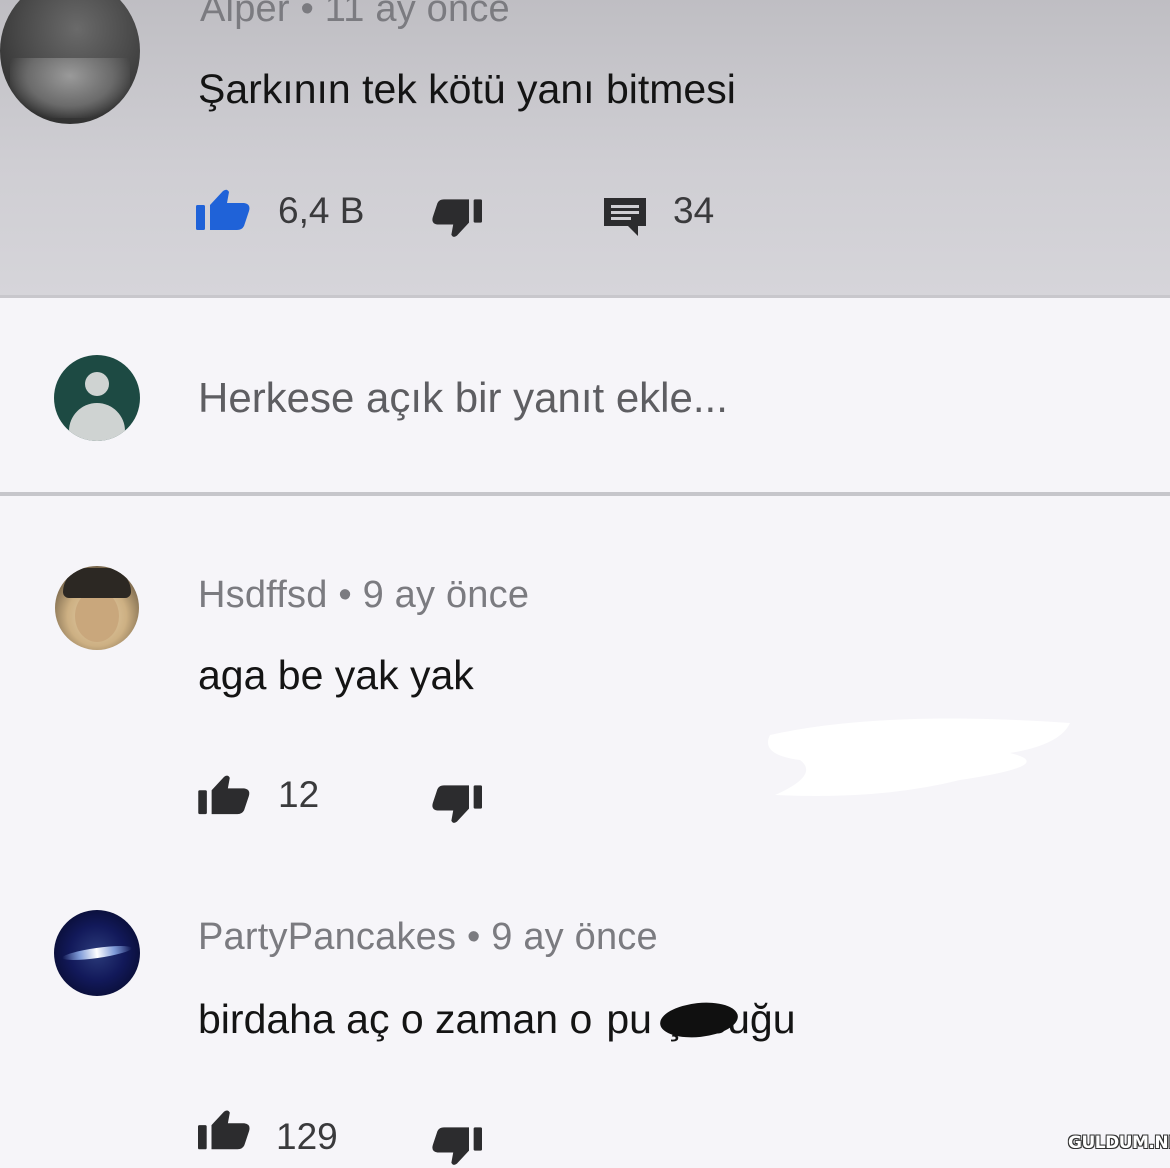 This screenshot has height=1168, width=1170. What do you see at coordinates (97, 398) in the screenshot?
I see `user-avatar-icon` at bounding box center [97, 398].